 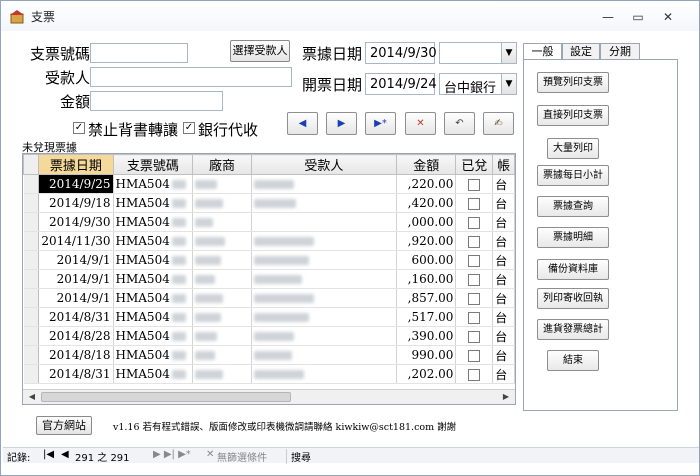 I want to click on scrollbar-thumb, so click(x=166, y=397).